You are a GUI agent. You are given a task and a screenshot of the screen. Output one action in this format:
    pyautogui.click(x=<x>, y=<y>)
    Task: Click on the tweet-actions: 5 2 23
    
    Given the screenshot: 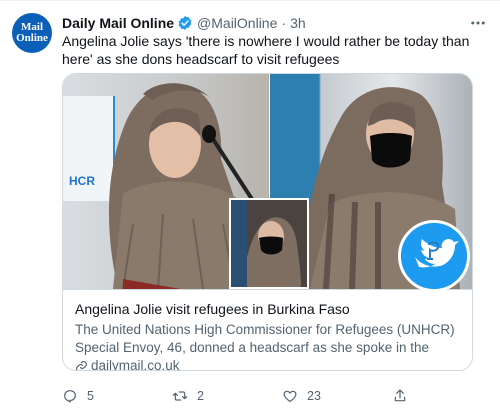 What is the action you would take?
    pyautogui.click(x=274, y=396)
    